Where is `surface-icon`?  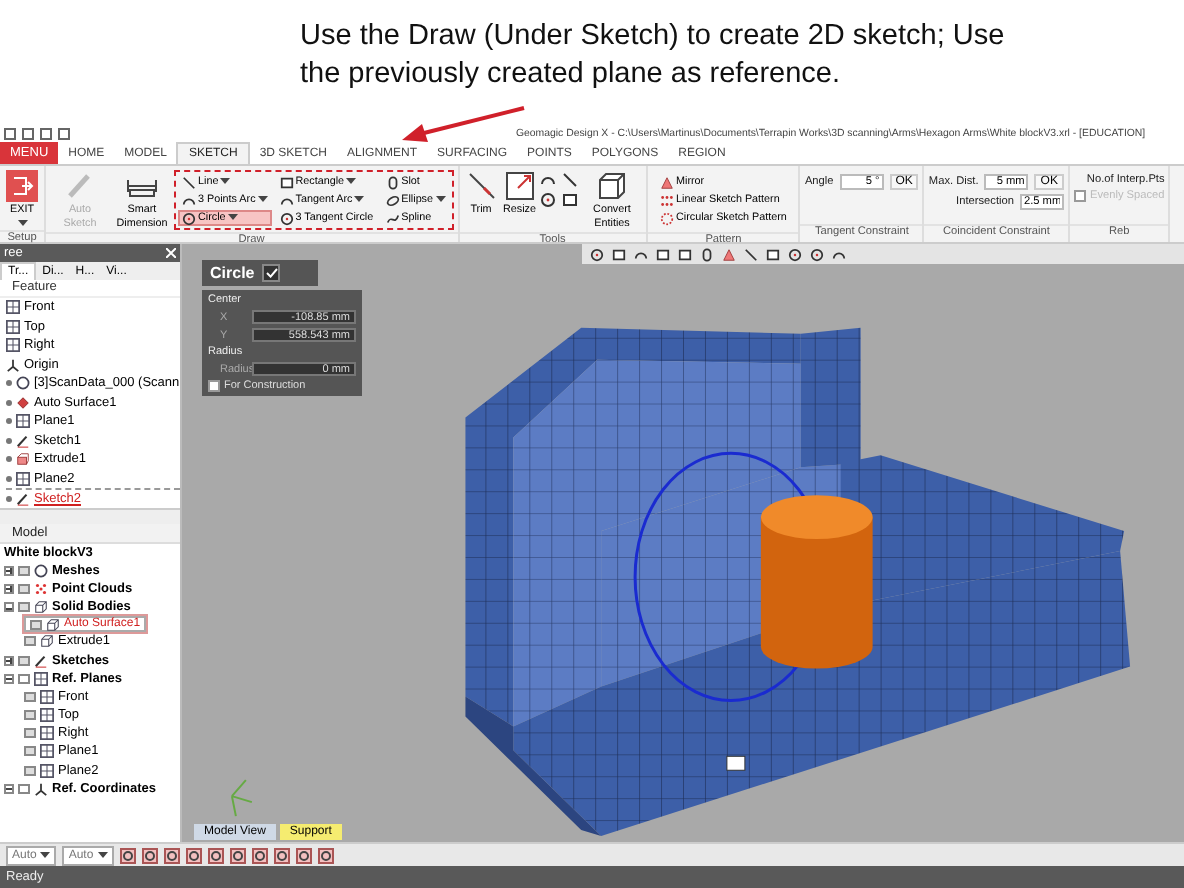 surface-icon is located at coordinates (23, 402).